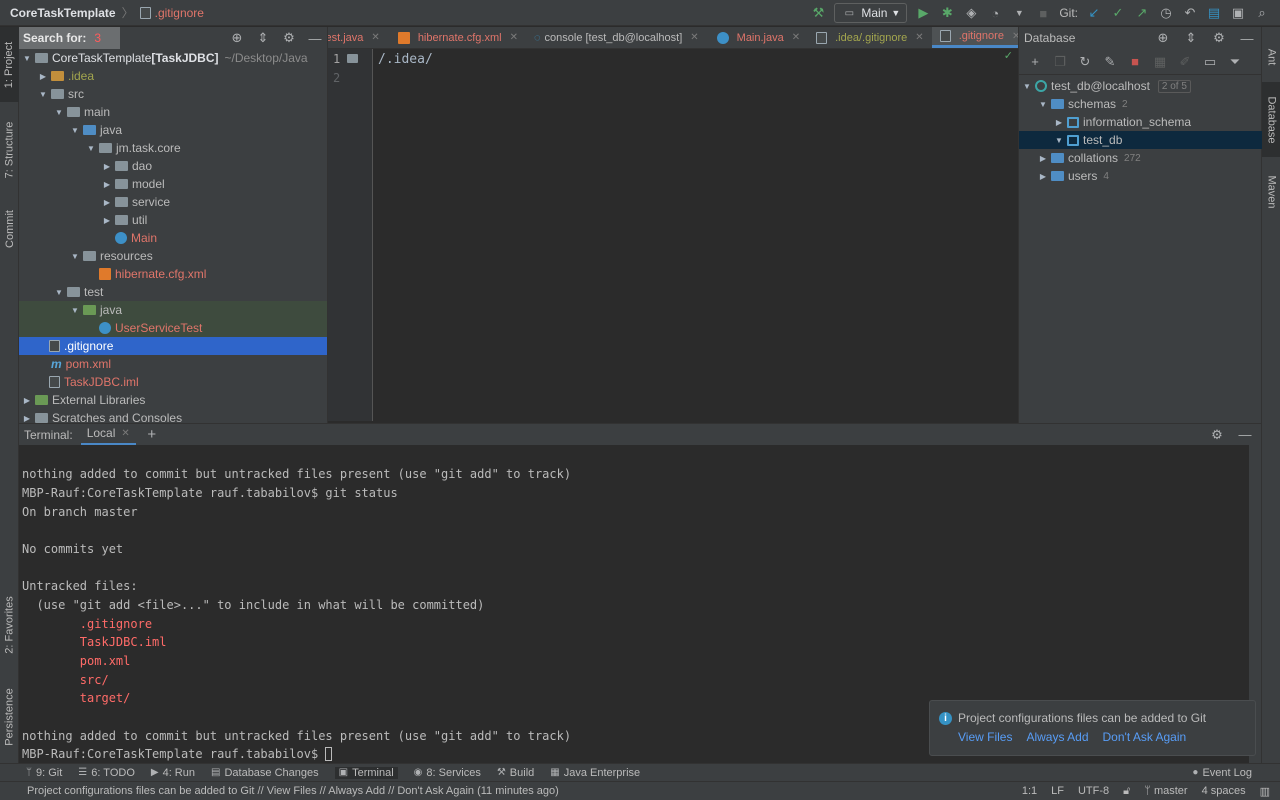 This screenshot has height=800, width=1280. What do you see at coordinates (1271, 57) in the screenshot?
I see `tab-ant: Ant` at bounding box center [1271, 57].